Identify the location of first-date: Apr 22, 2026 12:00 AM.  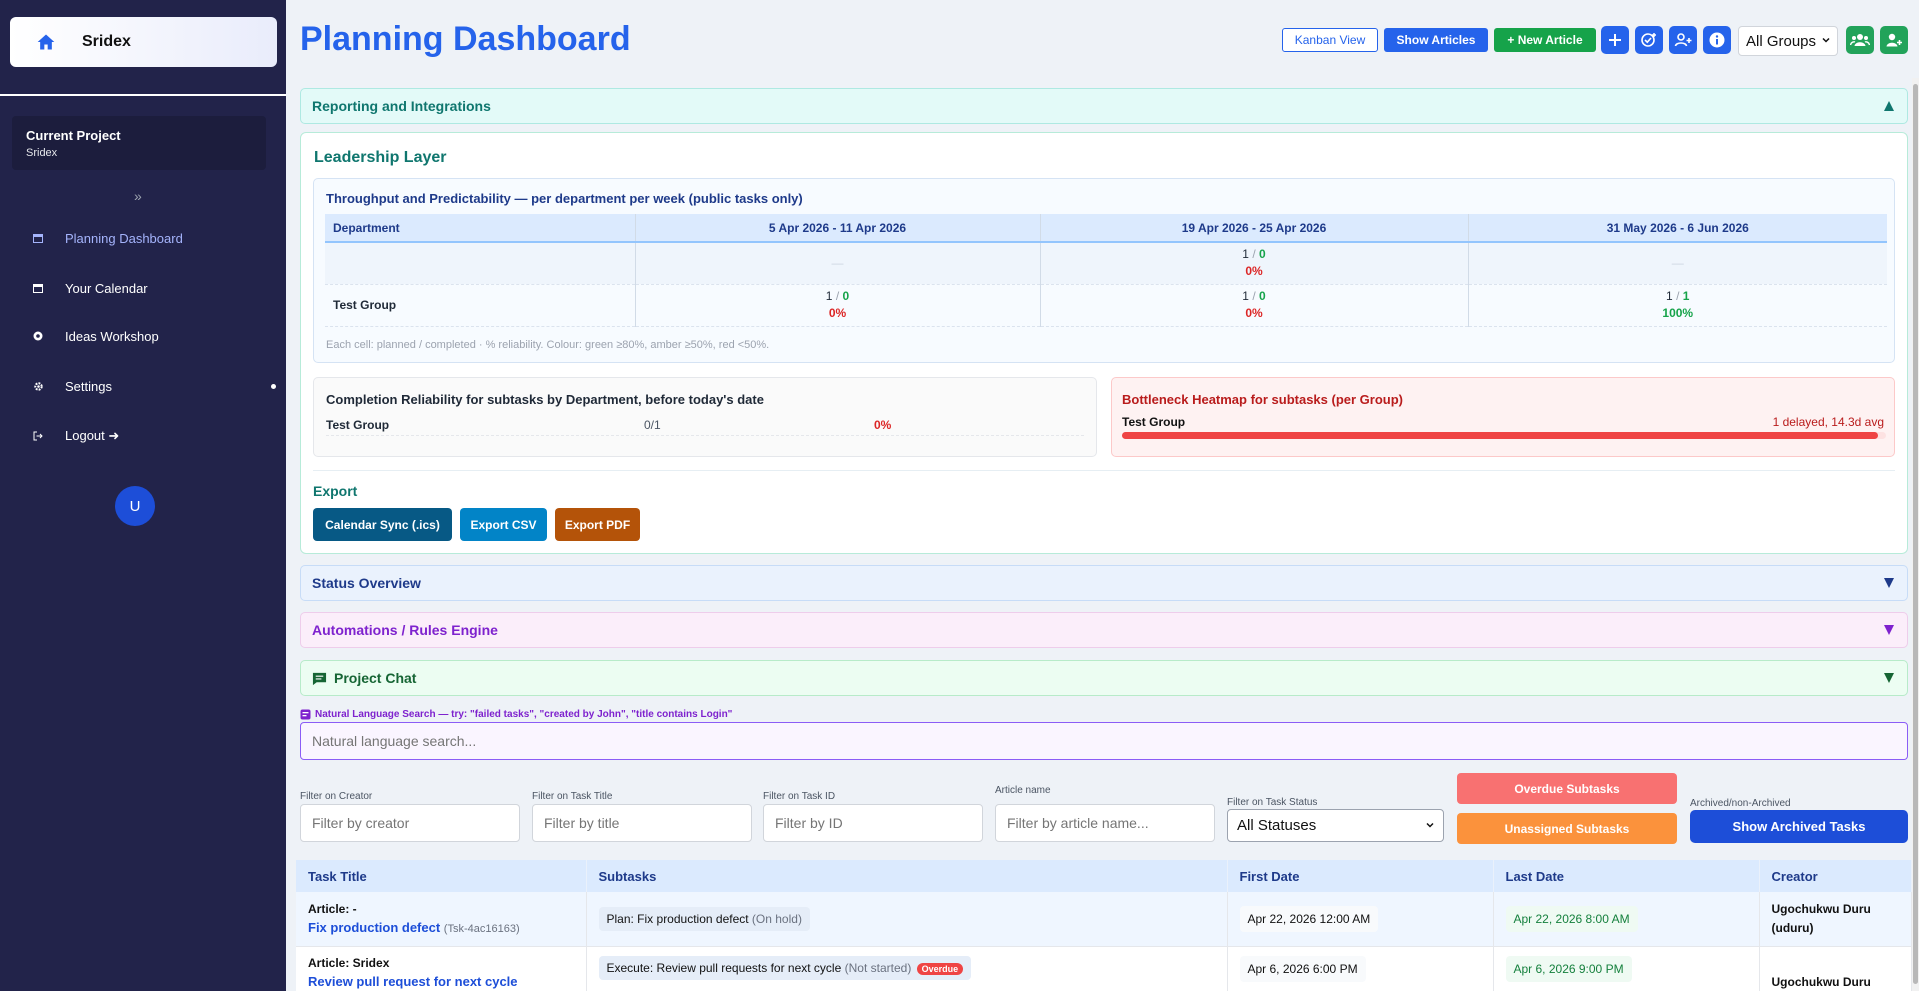
(1309, 918).